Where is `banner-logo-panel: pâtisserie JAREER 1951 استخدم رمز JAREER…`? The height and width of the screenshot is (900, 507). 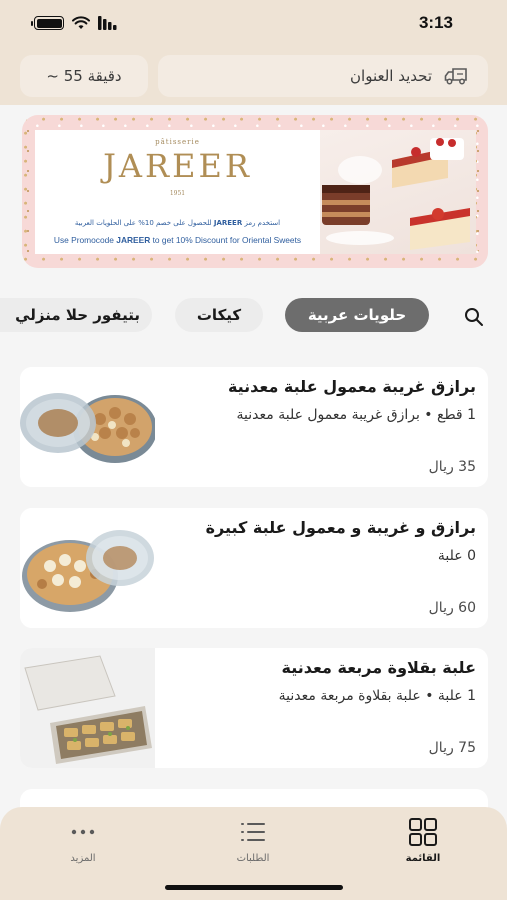
banner-logo-panel: pâtisserie JAREER 1951 استخدم رمز JAREER… is located at coordinates (177, 192).